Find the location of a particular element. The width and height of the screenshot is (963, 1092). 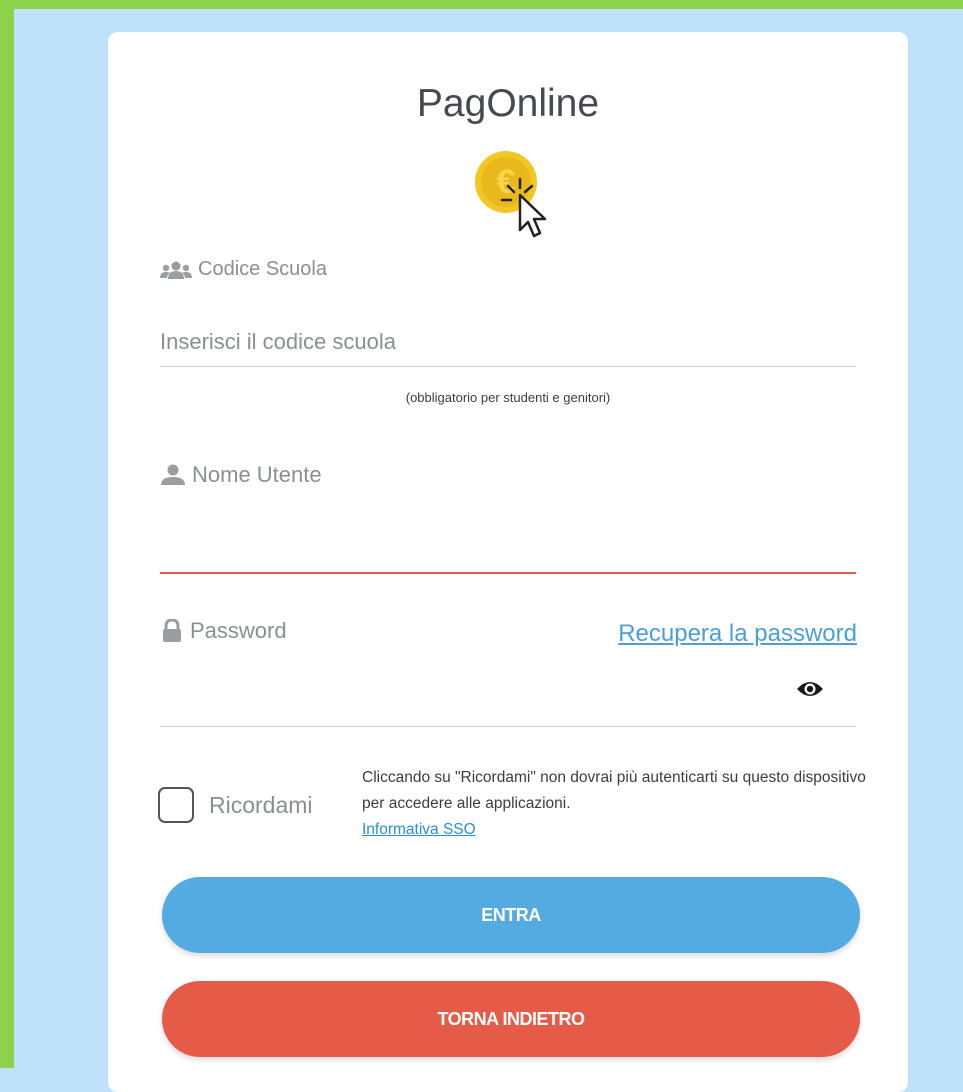

remember-checkbox is located at coordinates (176, 805).